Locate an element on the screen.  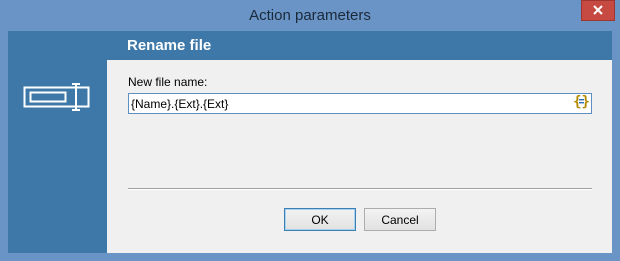
sidebar-panel is located at coordinates (57, 142).